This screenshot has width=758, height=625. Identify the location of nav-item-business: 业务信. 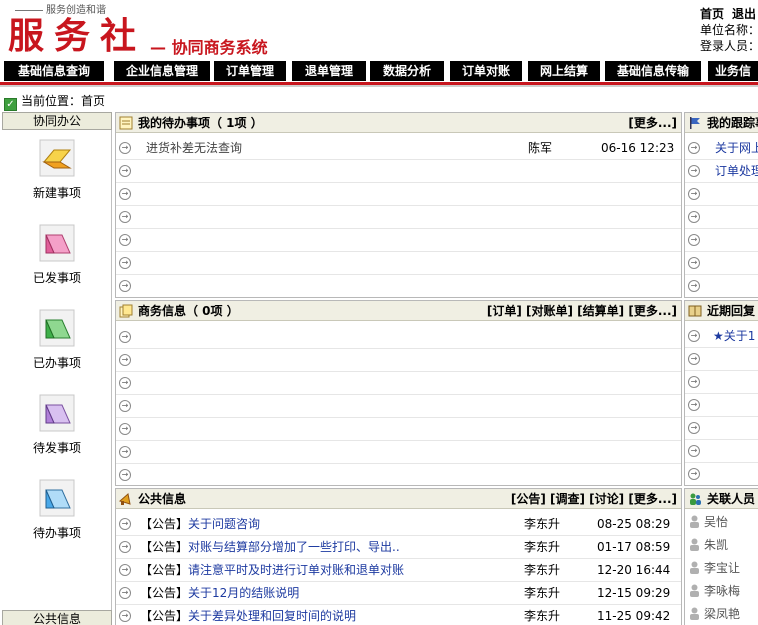
(733, 71).